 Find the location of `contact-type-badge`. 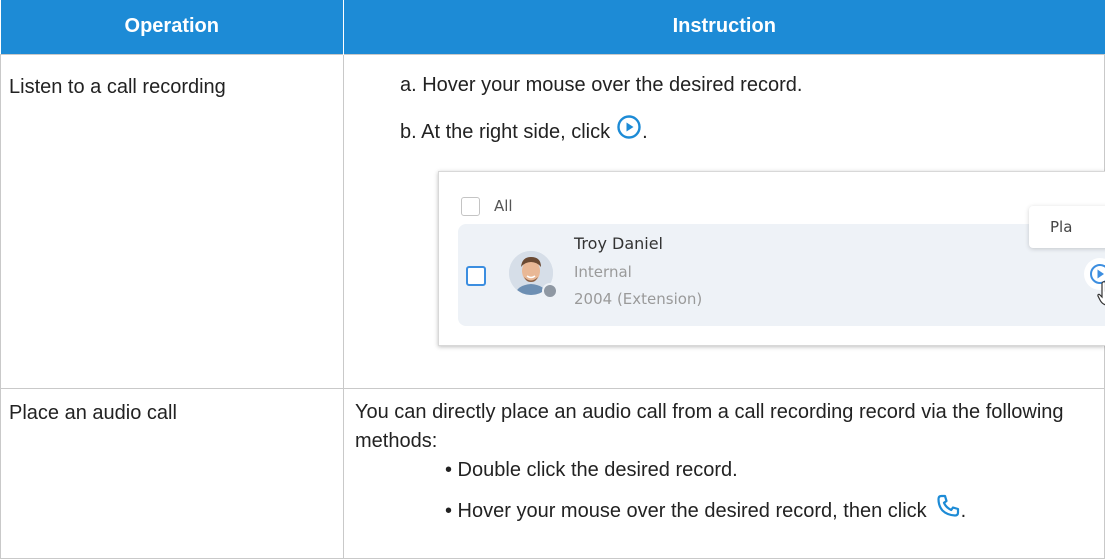

contact-type-badge is located at coordinates (550, 290).